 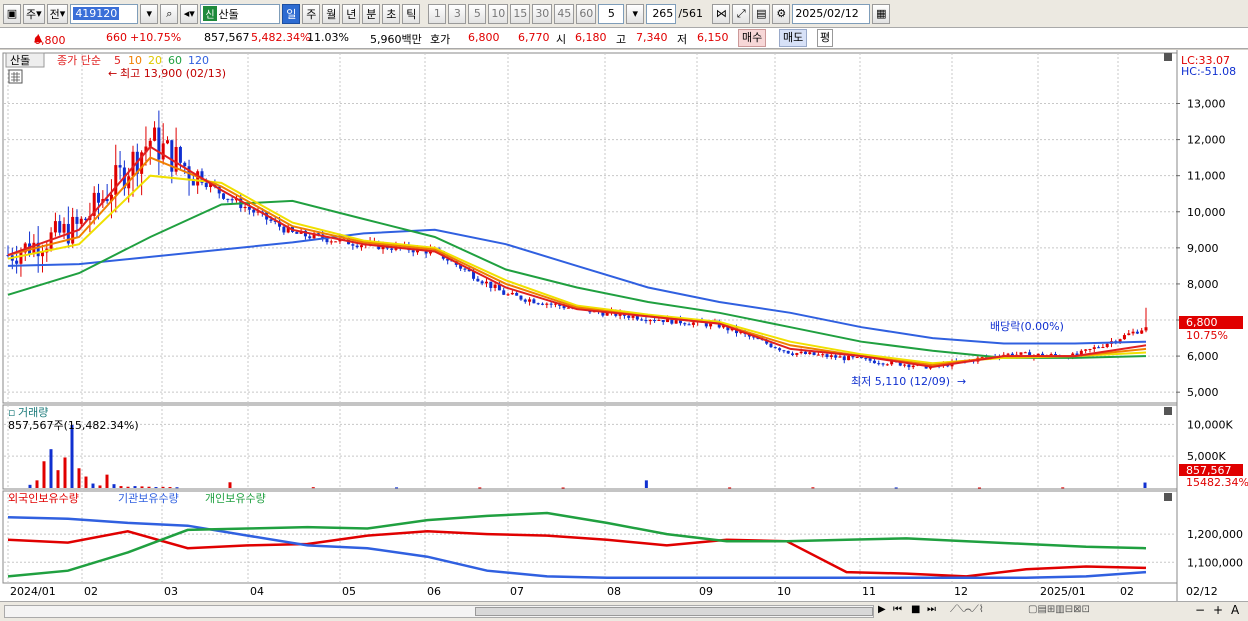 What do you see at coordinates (156, 37) in the screenshot?
I see `price-change-pct: +10.75%` at bounding box center [156, 37].